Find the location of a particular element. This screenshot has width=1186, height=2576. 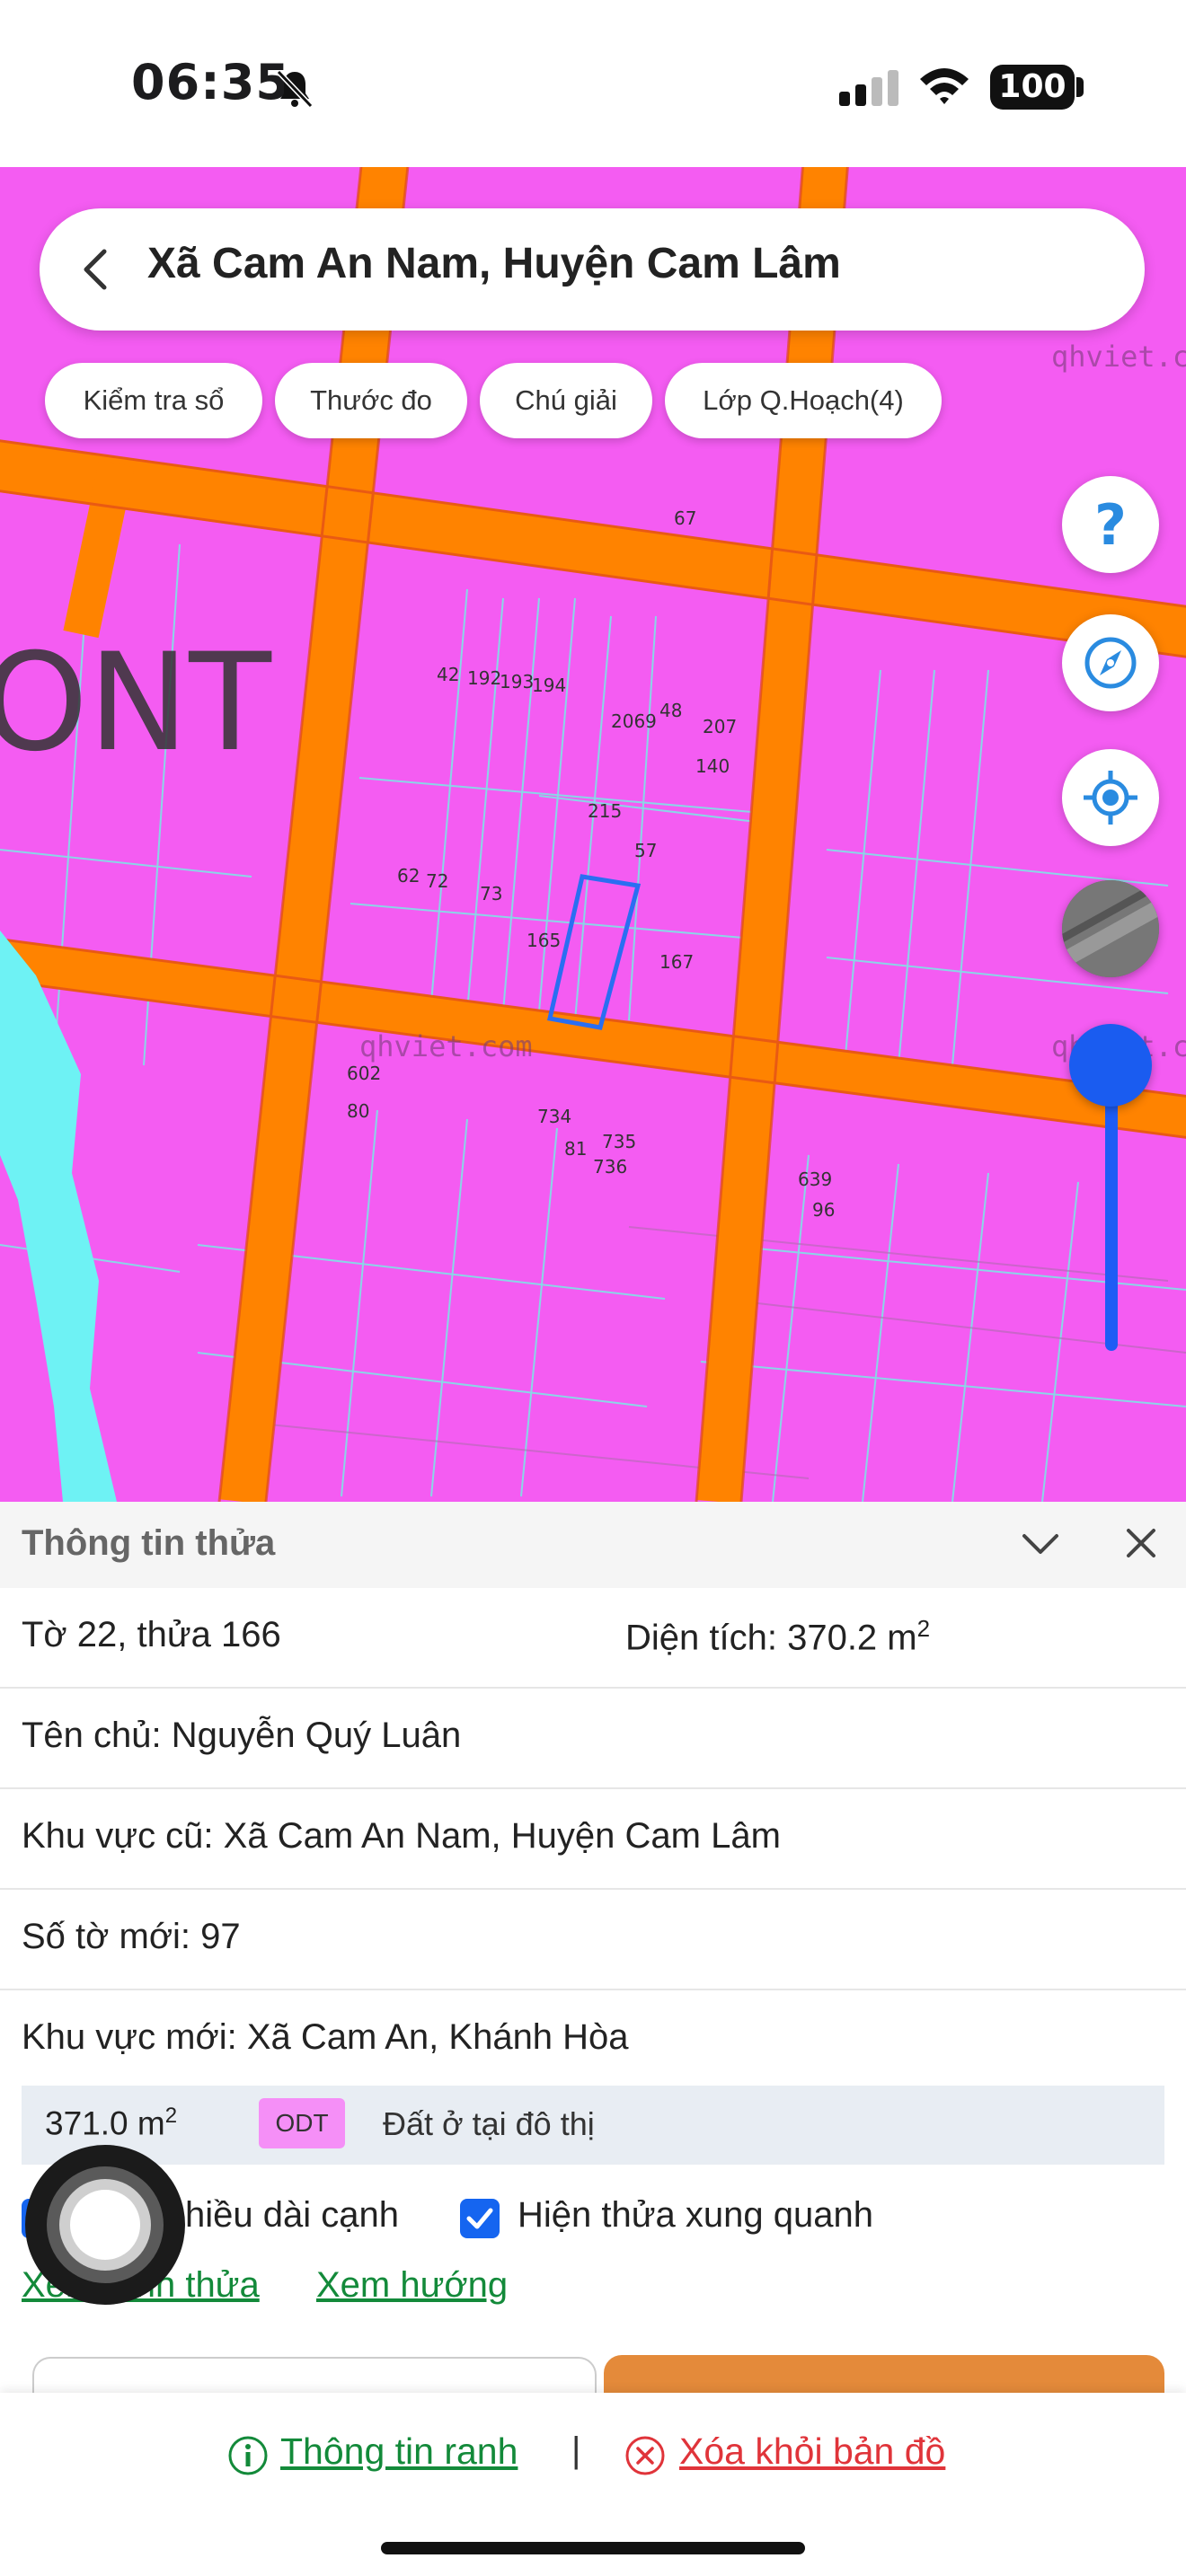

parcel-number: 167 is located at coordinates (676, 962).